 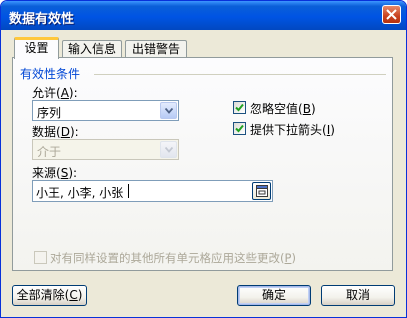 I want to click on ok-button: 确定, so click(x=274, y=295).